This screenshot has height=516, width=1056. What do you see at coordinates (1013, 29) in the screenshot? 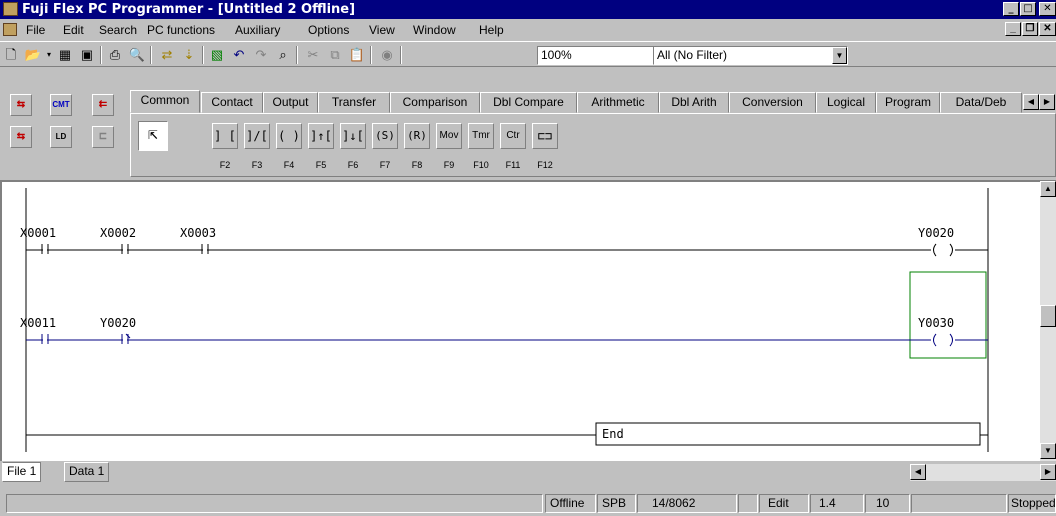
I see `child-minimize-button: _` at bounding box center [1013, 29].